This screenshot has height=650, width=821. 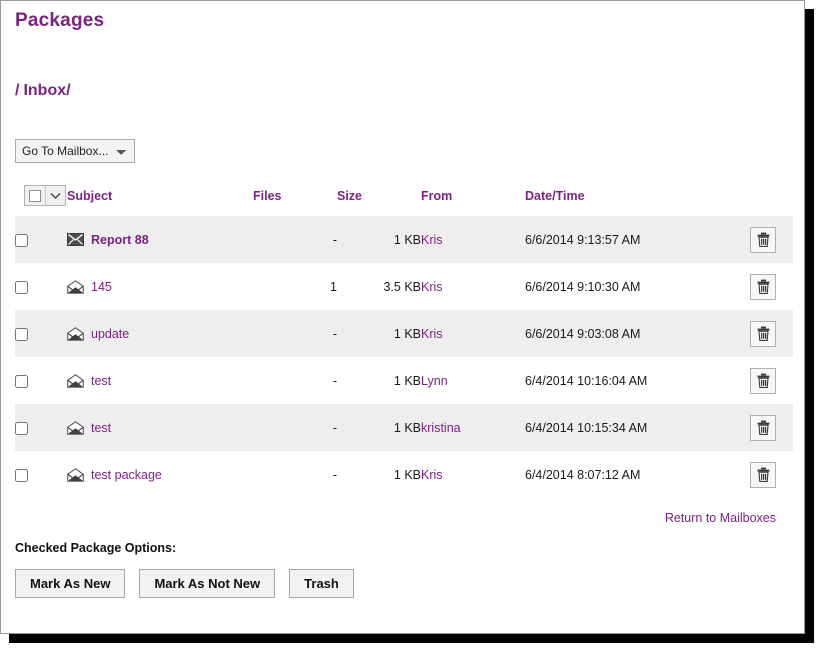 What do you see at coordinates (47, 90) in the screenshot?
I see `breadcrumb-current: Inbox/` at bounding box center [47, 90].